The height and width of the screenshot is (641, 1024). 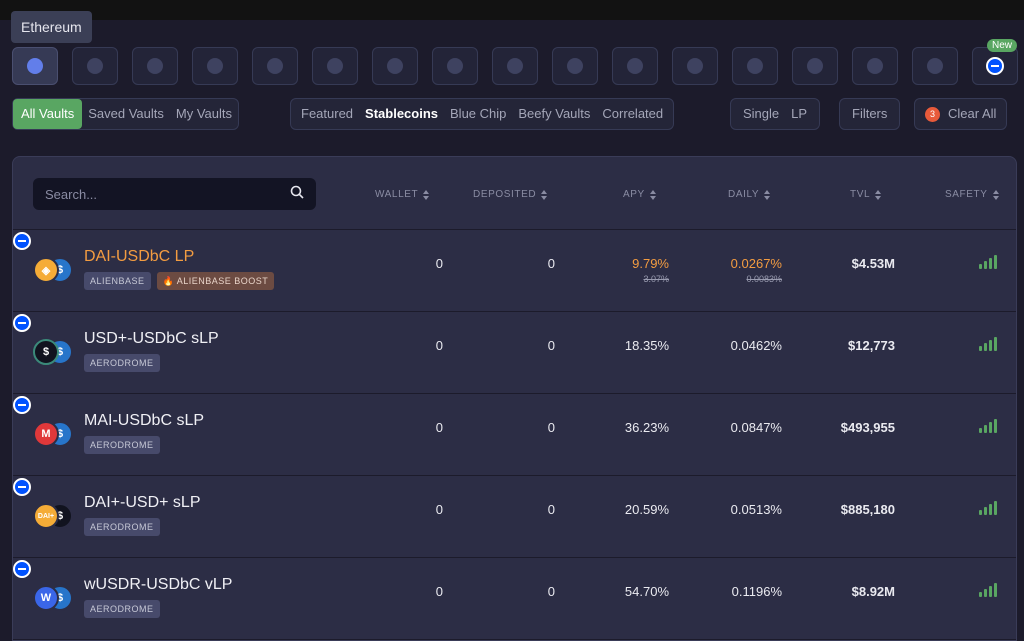 What do you see at coordinates (46, 598) in the screenshot?
I see `wusdr-token-icon: W` at bounding box center [46, 598].